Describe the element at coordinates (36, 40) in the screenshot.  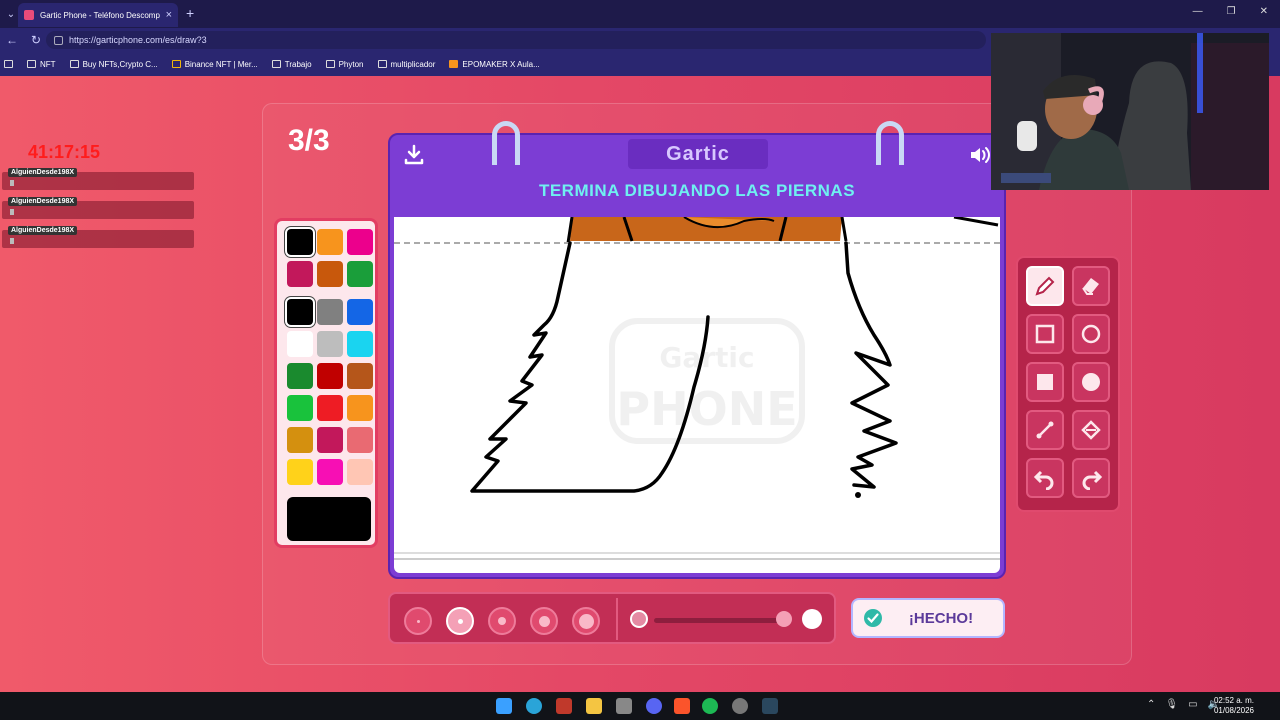
I see `reload-icon: ↻` at that location.